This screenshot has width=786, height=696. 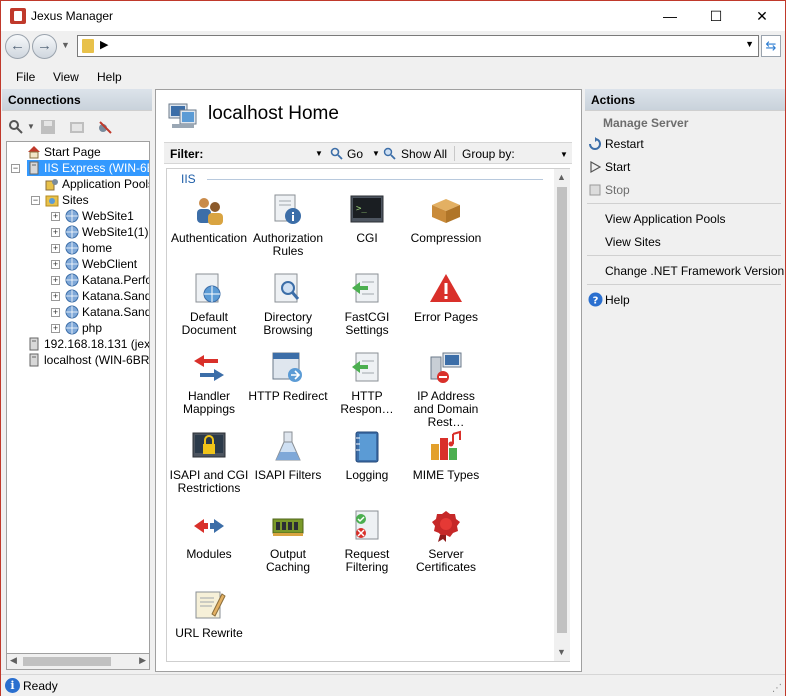 What do you see at coordinates (624, 144) in the screenshot?
I see `restart-action: Restart` at bounding box center [624, 144].